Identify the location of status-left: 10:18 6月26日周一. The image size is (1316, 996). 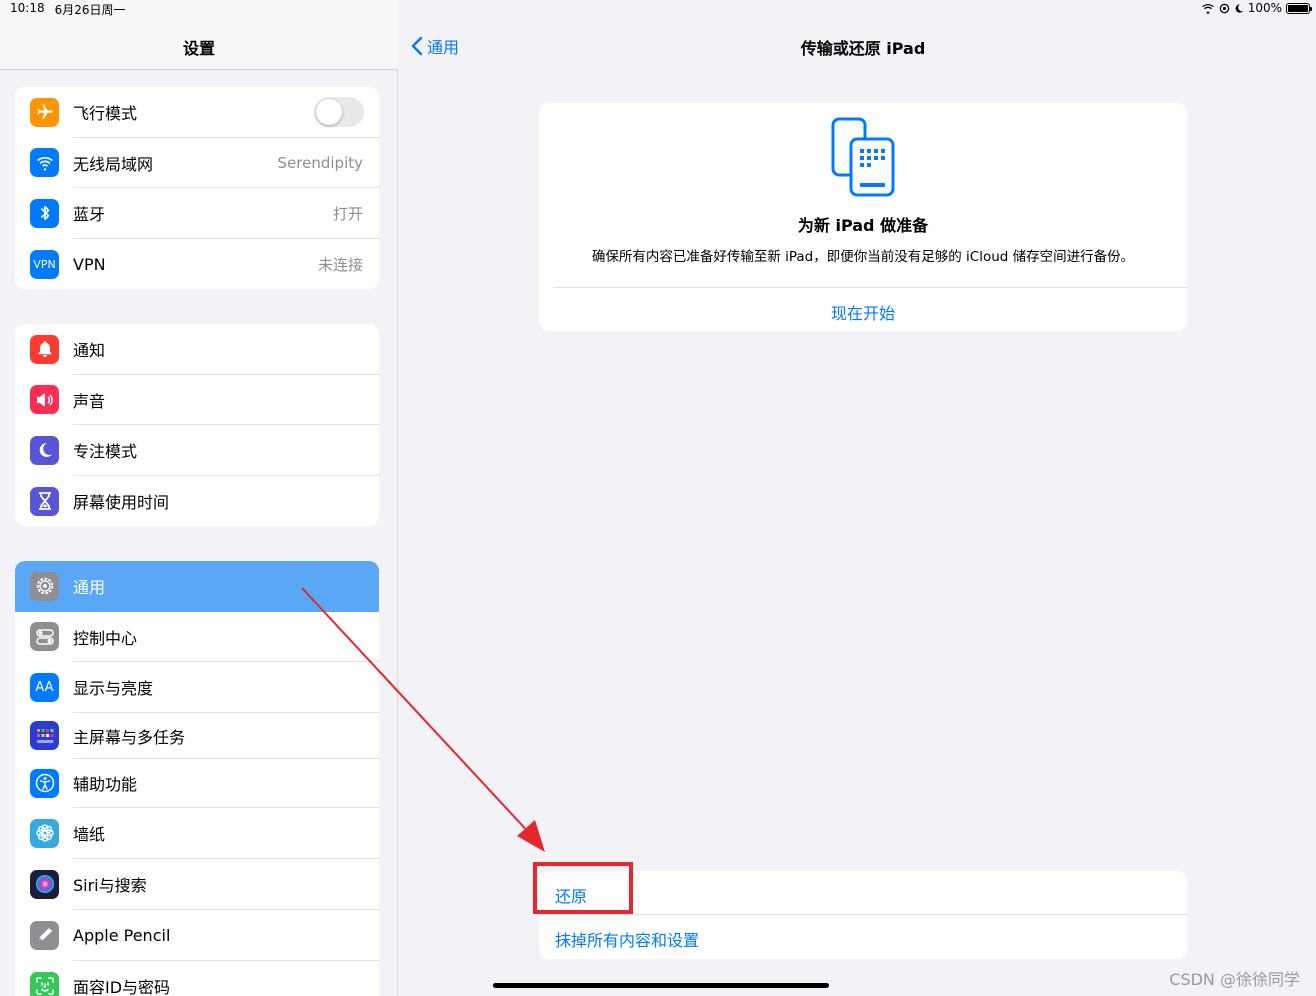
(68, 9).